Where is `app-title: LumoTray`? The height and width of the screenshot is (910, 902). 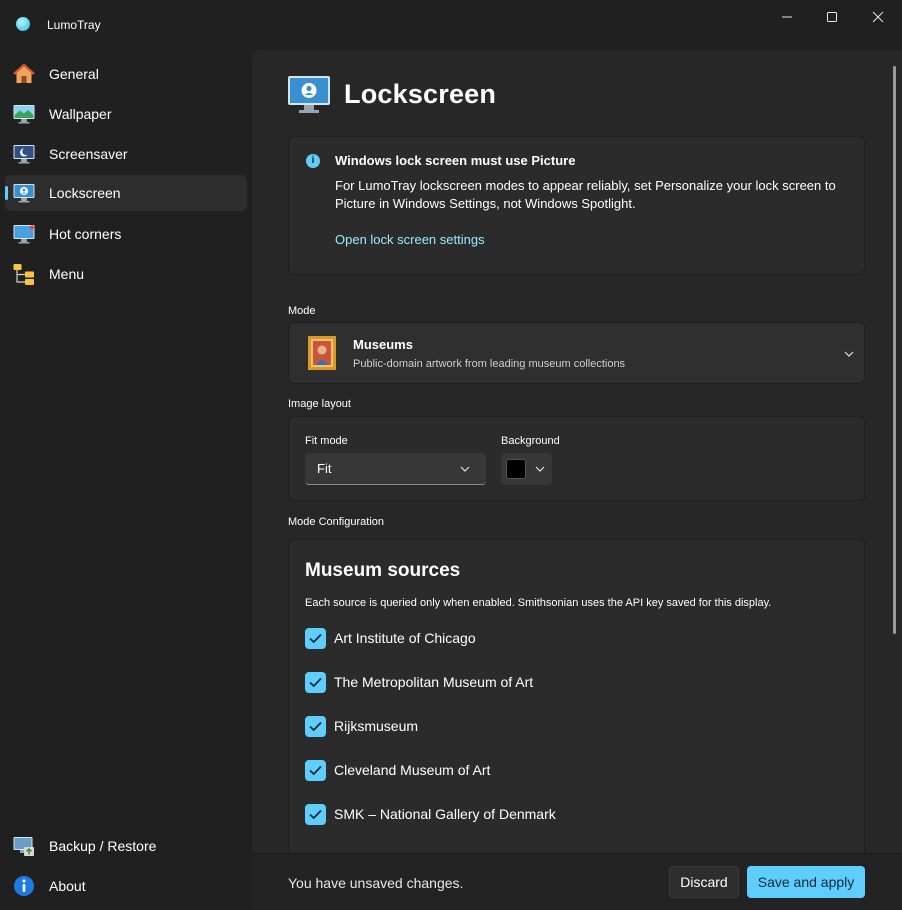 app-title: LumoTray is located at coordinates (74, 25).